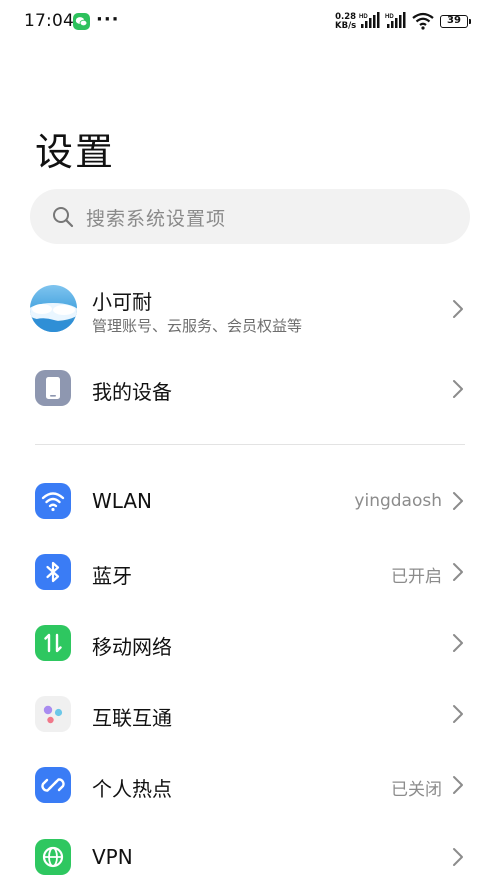 The image size is (500, 888). I want to click on hotspot-icon, so click(53, 785).